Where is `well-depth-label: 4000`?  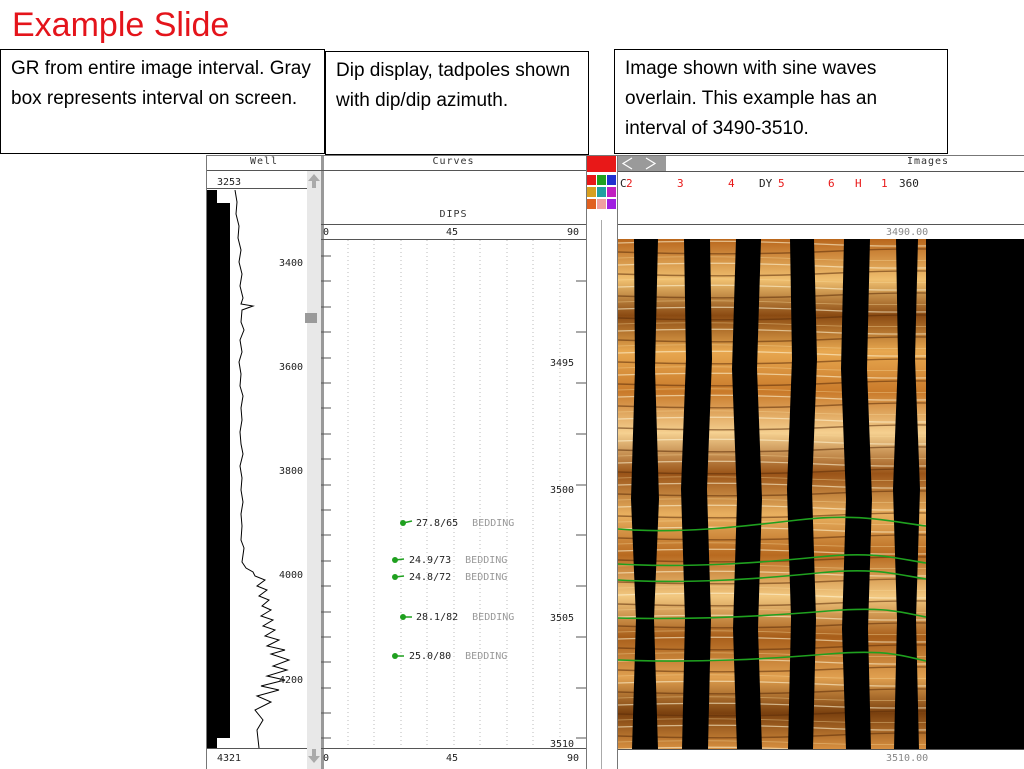 well-depth-label: 4000 is located at coordinates (291, 575).